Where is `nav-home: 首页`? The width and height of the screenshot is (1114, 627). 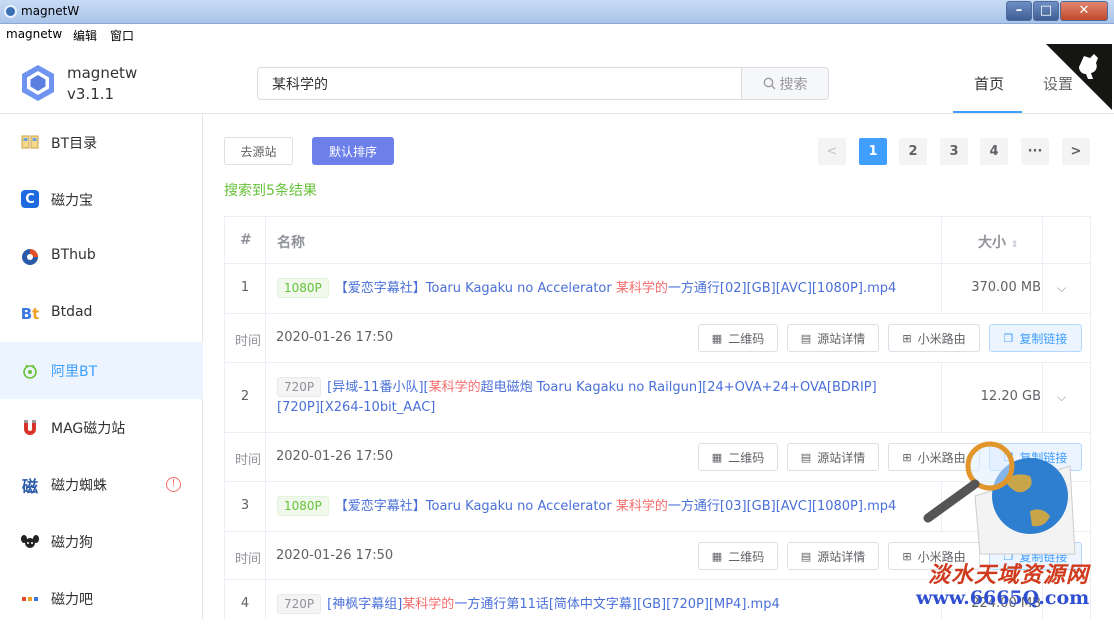
nav-home: 首页 is located at coordinates (989, 83).